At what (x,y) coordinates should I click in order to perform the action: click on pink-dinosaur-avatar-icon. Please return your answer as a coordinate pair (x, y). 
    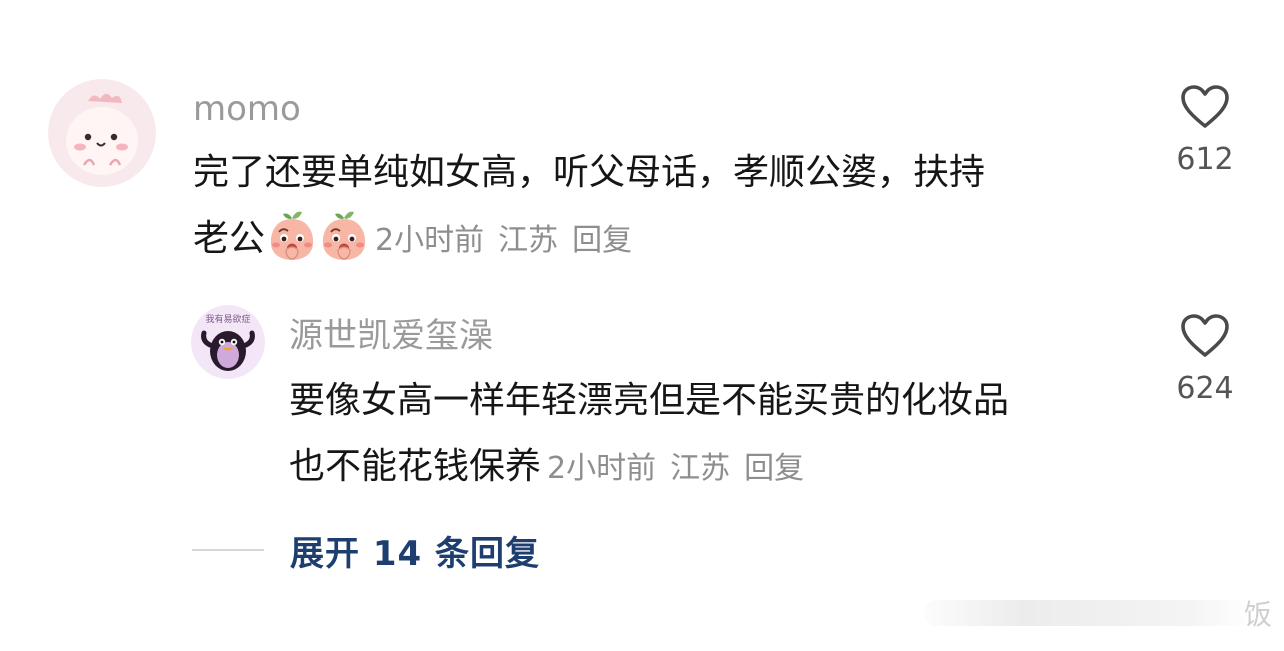
    Looking at the image, I should click on (102, 133).